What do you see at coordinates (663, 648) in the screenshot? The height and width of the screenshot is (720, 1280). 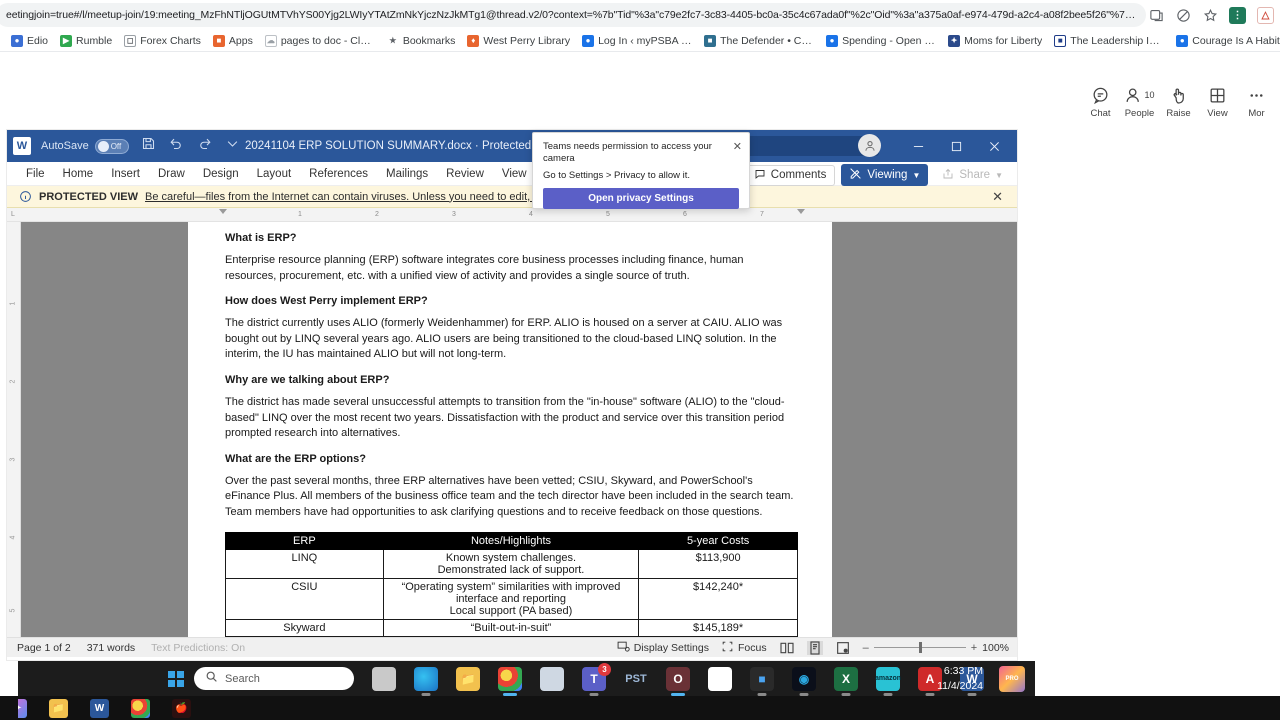 I see `display-settings-button: Display Settings` at bounding box center [663, 648].